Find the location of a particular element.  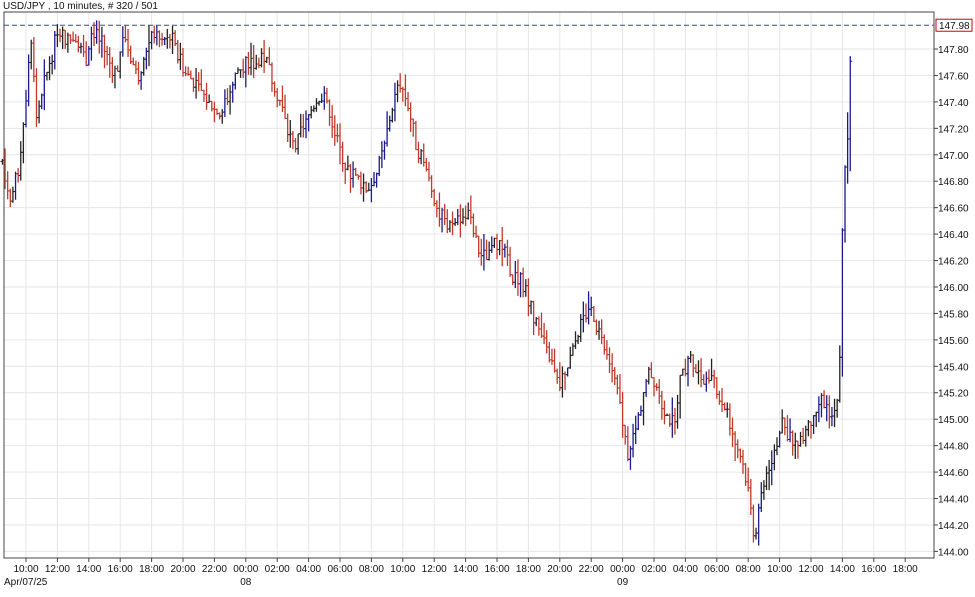

y-tick-label: 147.00 is located at coordinates (953, 156).